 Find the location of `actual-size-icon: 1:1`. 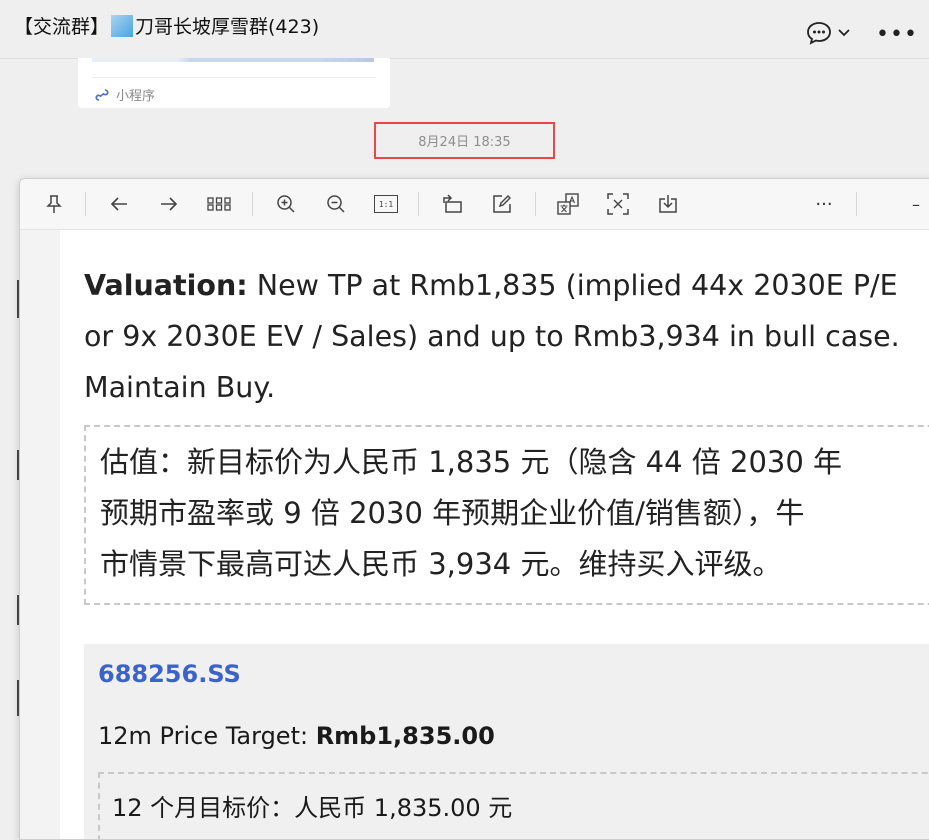

actual-size-icon: 1:1 is located at coordinates (386, 204).